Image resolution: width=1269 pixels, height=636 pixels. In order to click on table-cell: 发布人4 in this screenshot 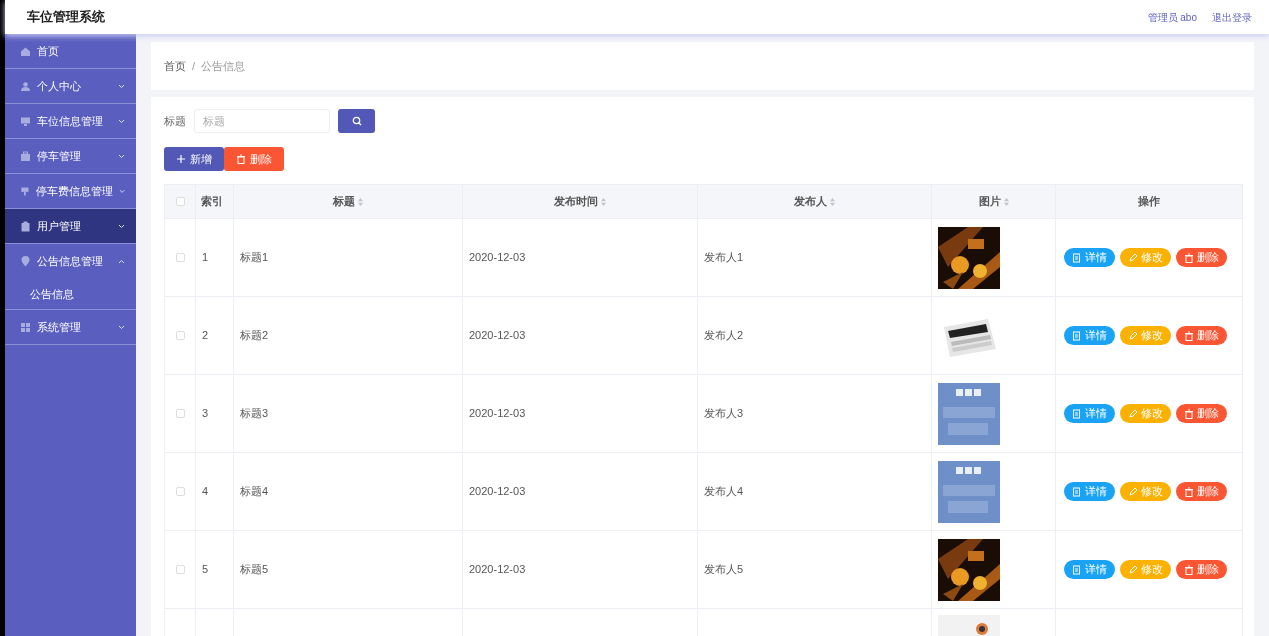, I will do `click(724, 491)`.